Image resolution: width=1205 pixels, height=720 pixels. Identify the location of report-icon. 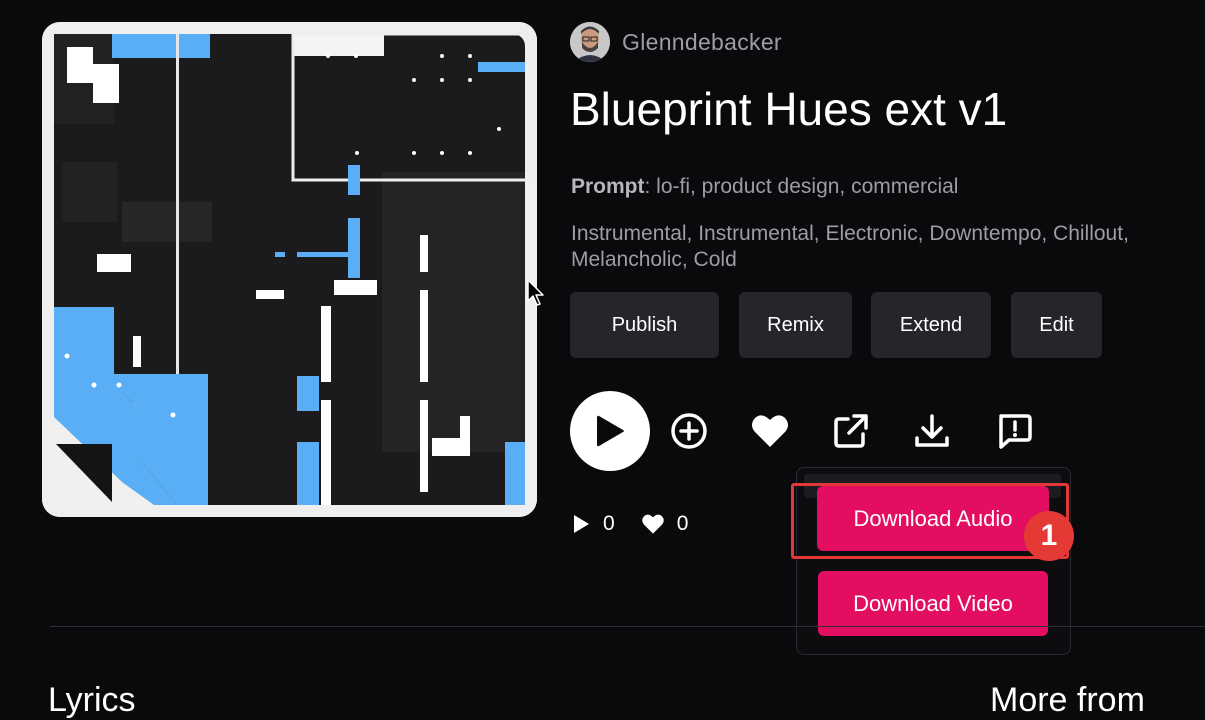
(1015, 431).